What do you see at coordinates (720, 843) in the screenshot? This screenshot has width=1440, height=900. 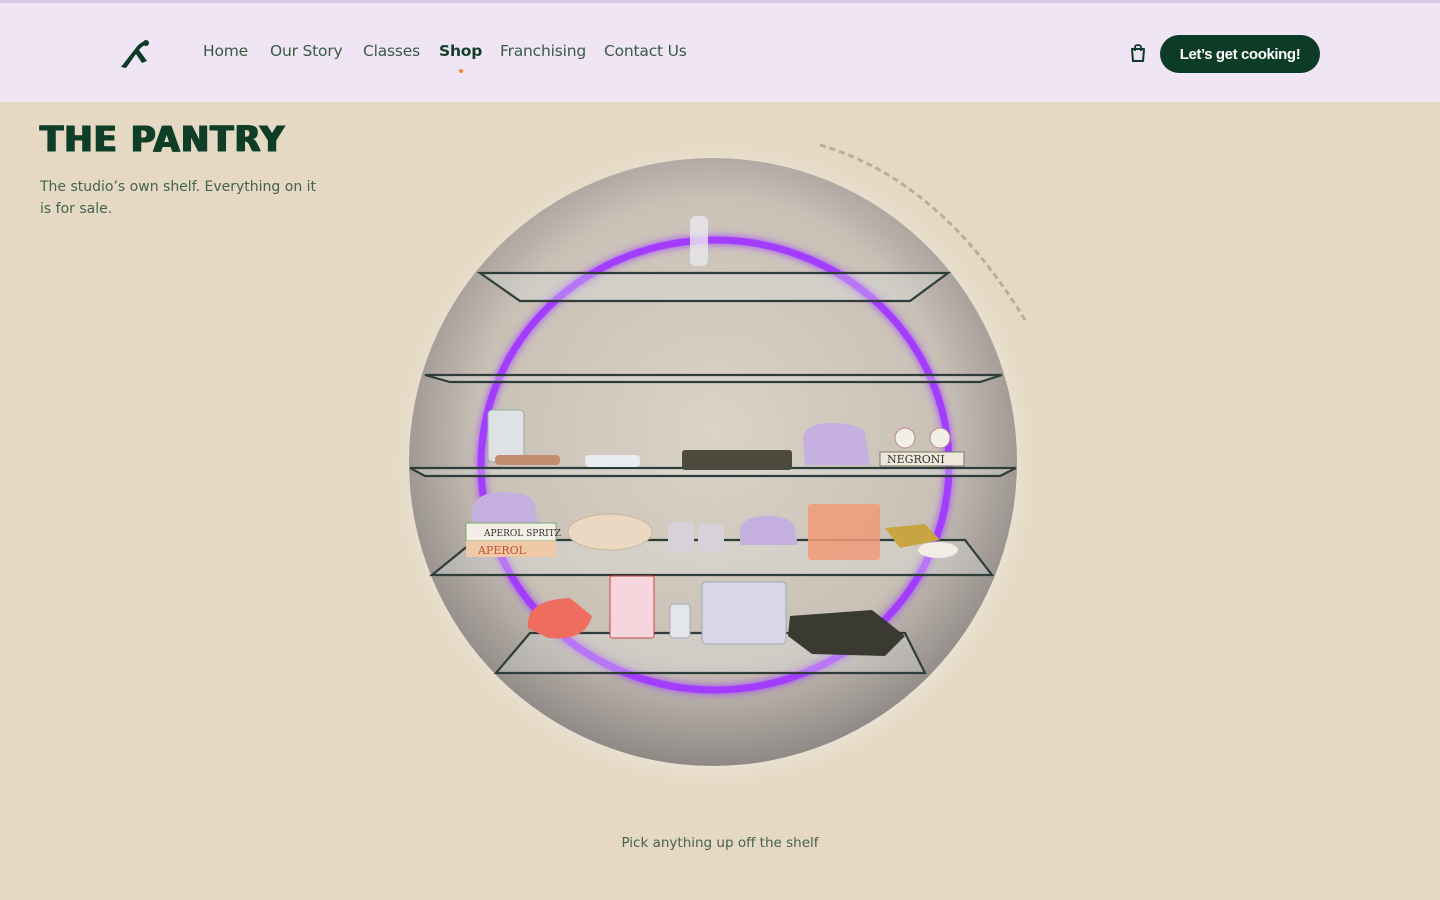 I see `shelf-caption: Pick anything up off the shelf` at bounding box center [720, 843].